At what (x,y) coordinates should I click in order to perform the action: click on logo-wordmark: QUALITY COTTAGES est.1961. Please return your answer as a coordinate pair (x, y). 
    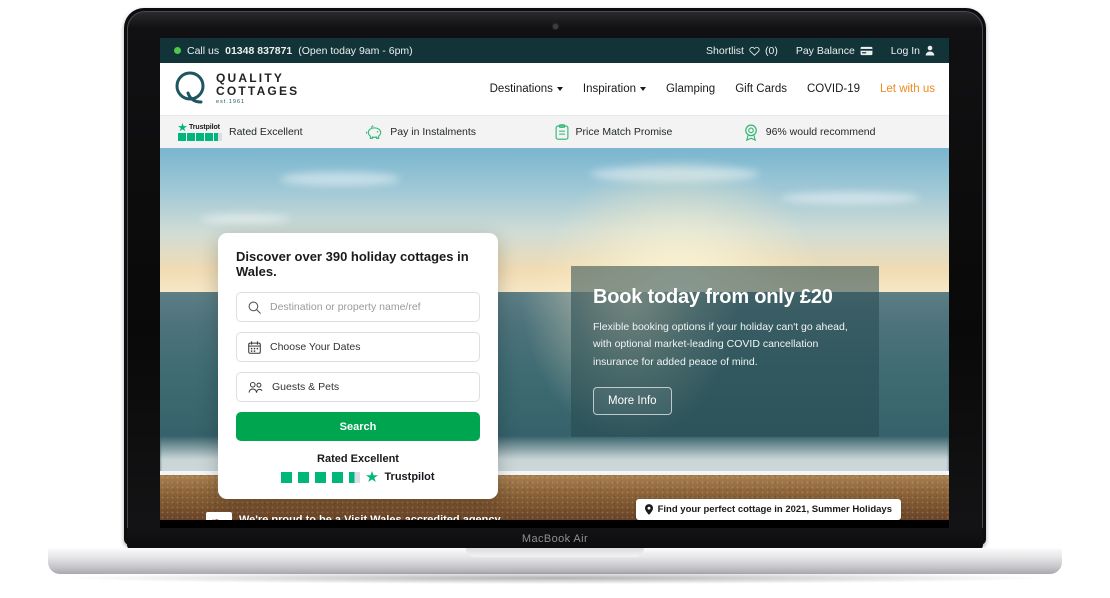
    Looking at the image, I should click on (257, 89).